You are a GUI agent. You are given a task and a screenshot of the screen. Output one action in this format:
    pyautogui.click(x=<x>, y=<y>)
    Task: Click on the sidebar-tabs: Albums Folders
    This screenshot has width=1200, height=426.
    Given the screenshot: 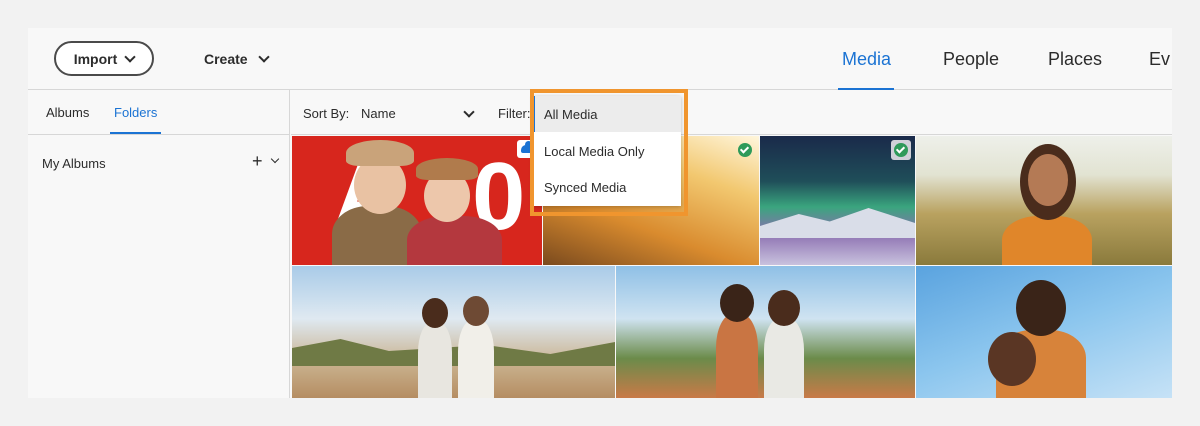 What is the action you would take?
    pyautogui.click(x=158, y=112)
    